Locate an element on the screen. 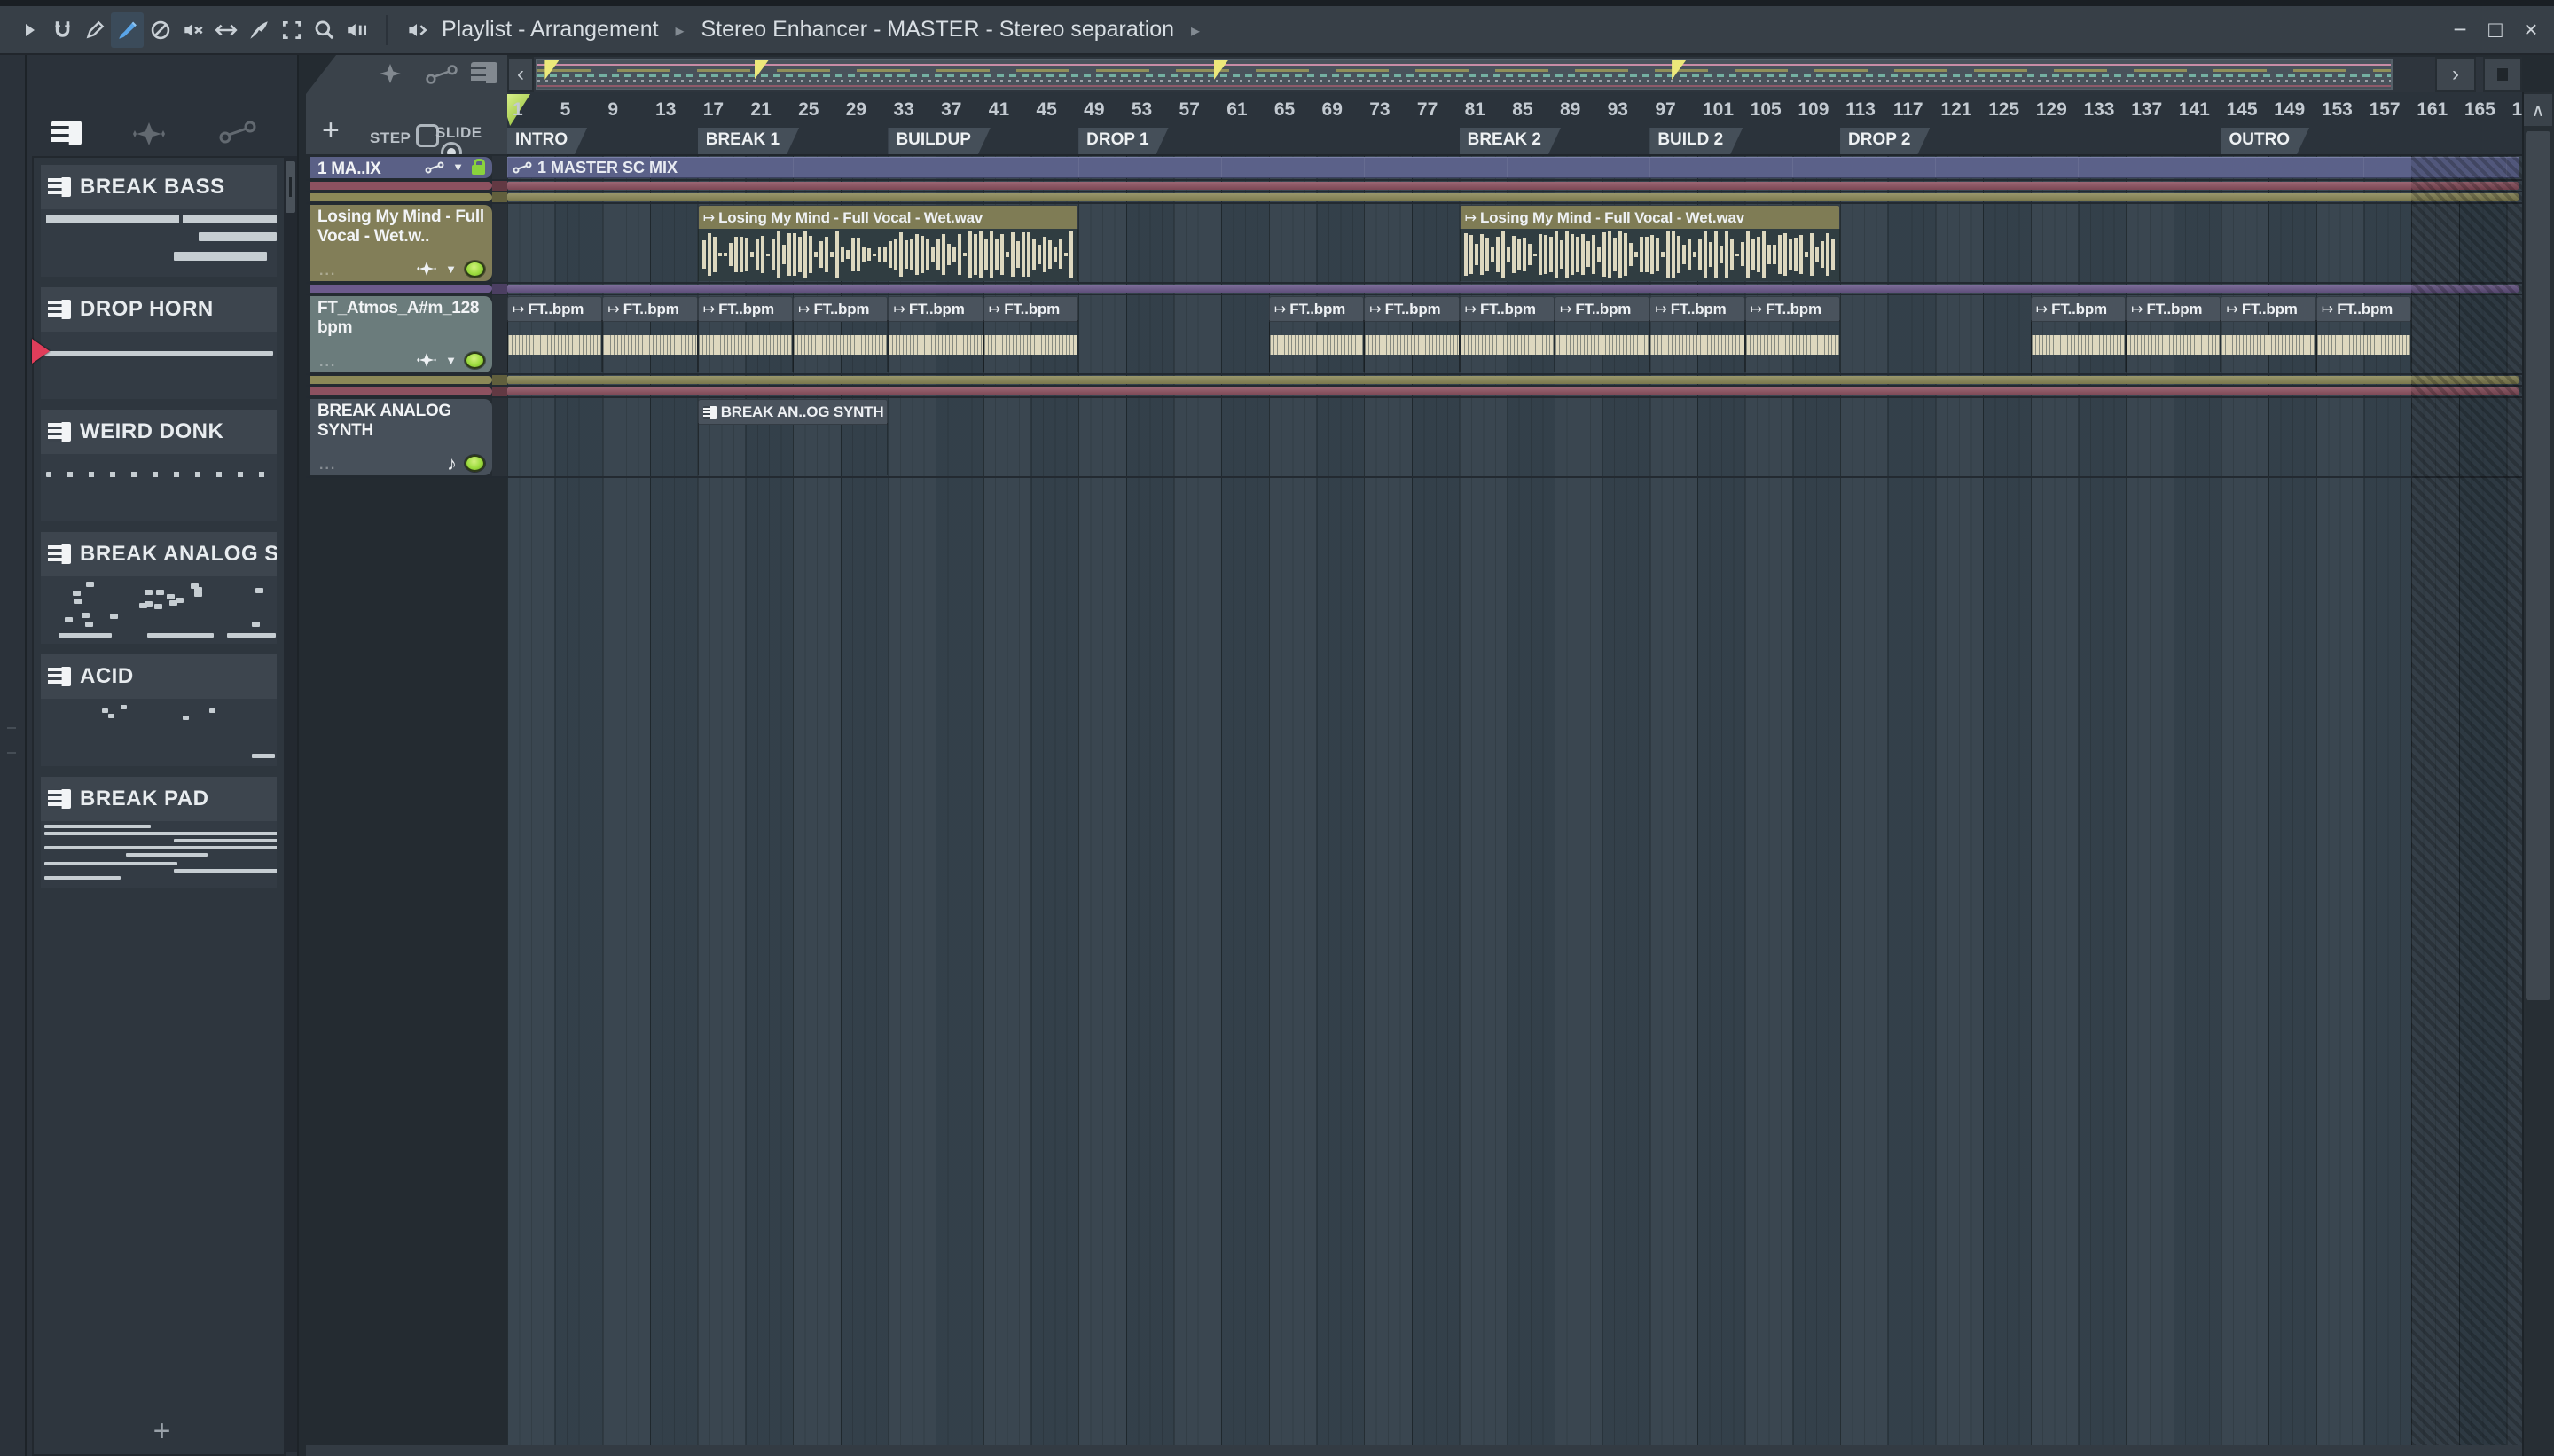 This screenshot has height=1456, width=2554. track-header-track-master: 1 MA..IX ▼ is located at coordinates (401, 167).